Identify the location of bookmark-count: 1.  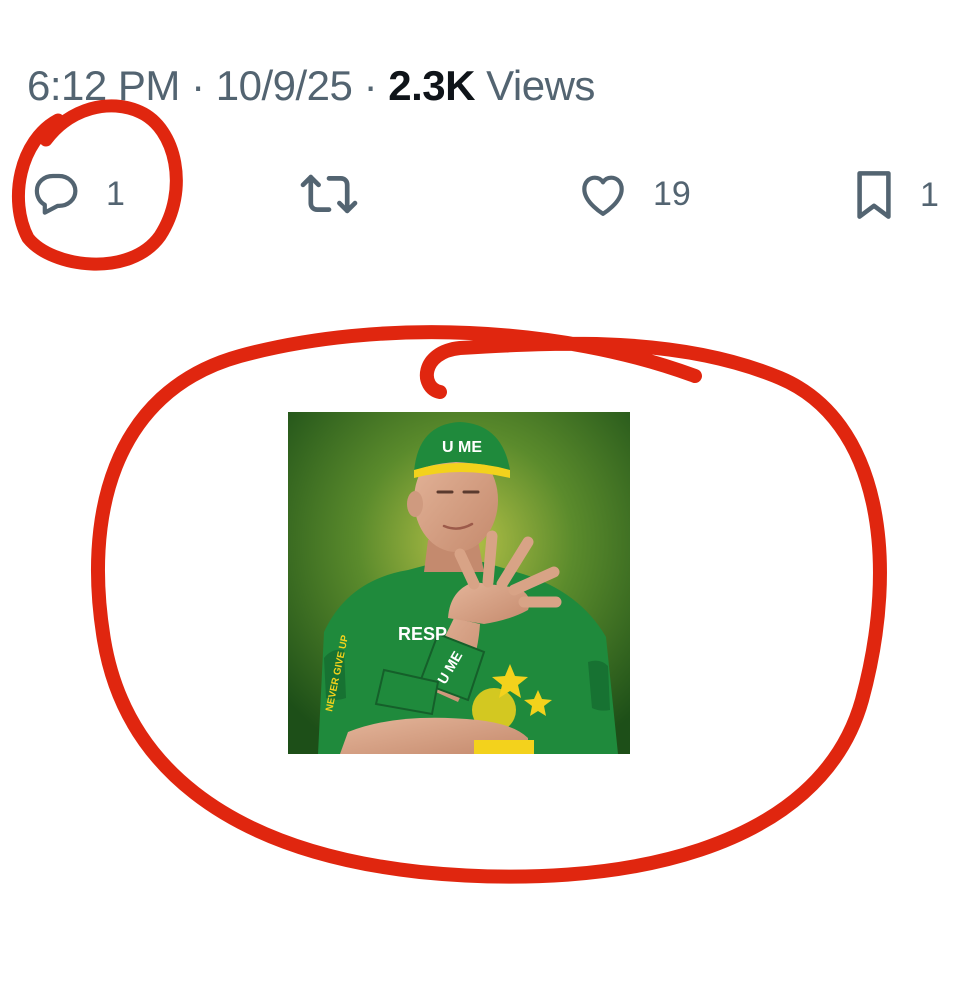
(929, 194).